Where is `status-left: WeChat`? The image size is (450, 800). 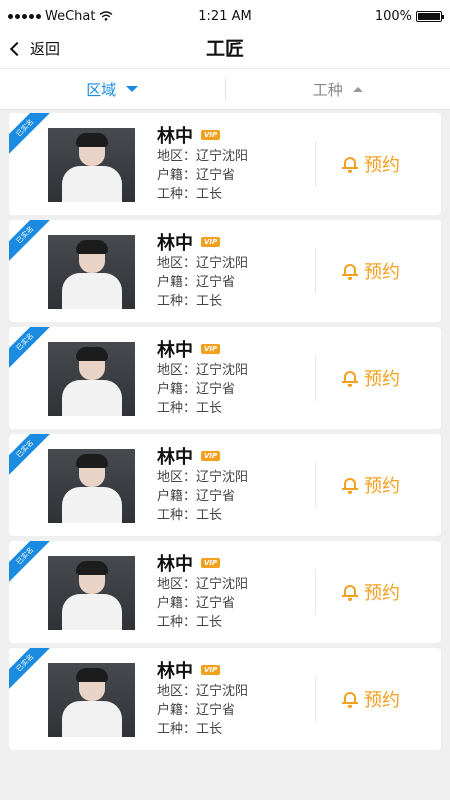
status-left: WeChat is located at coordinates (83, 16).